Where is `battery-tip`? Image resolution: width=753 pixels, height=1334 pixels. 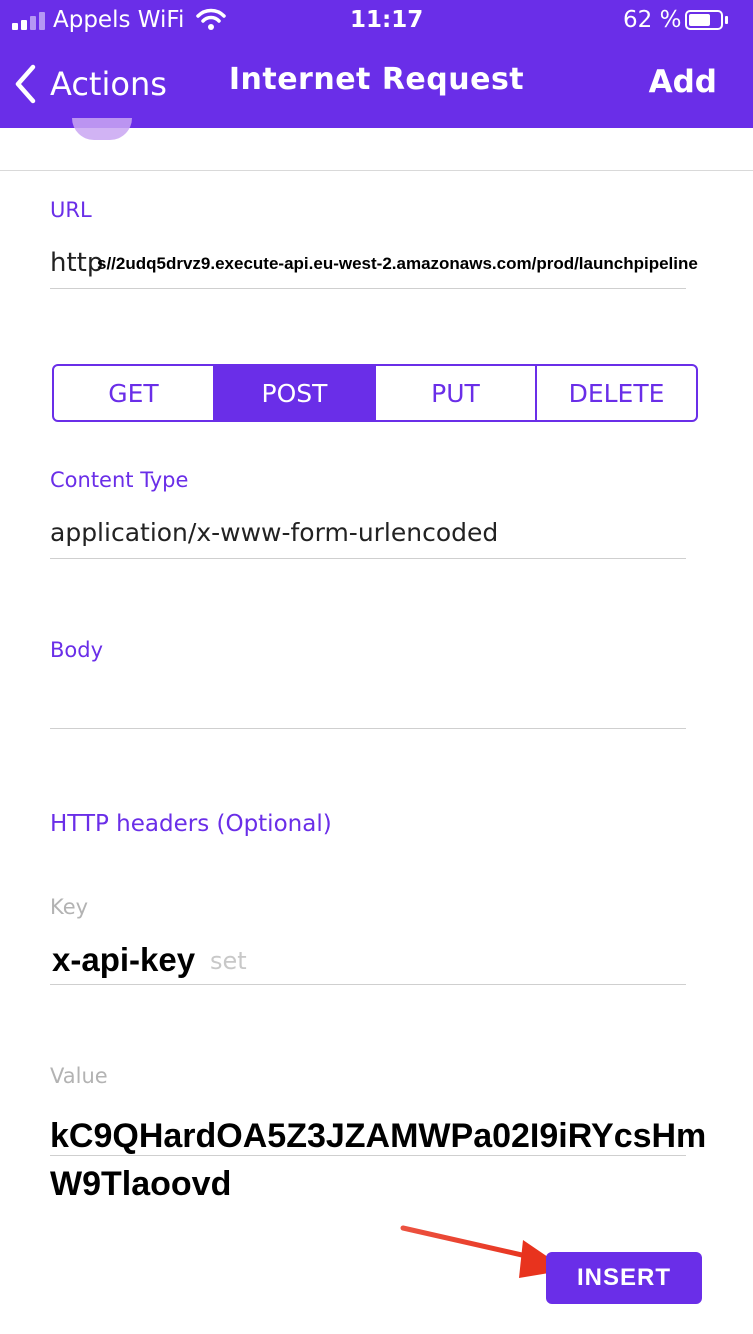
battery-tip is located at coordinates (726, 20).